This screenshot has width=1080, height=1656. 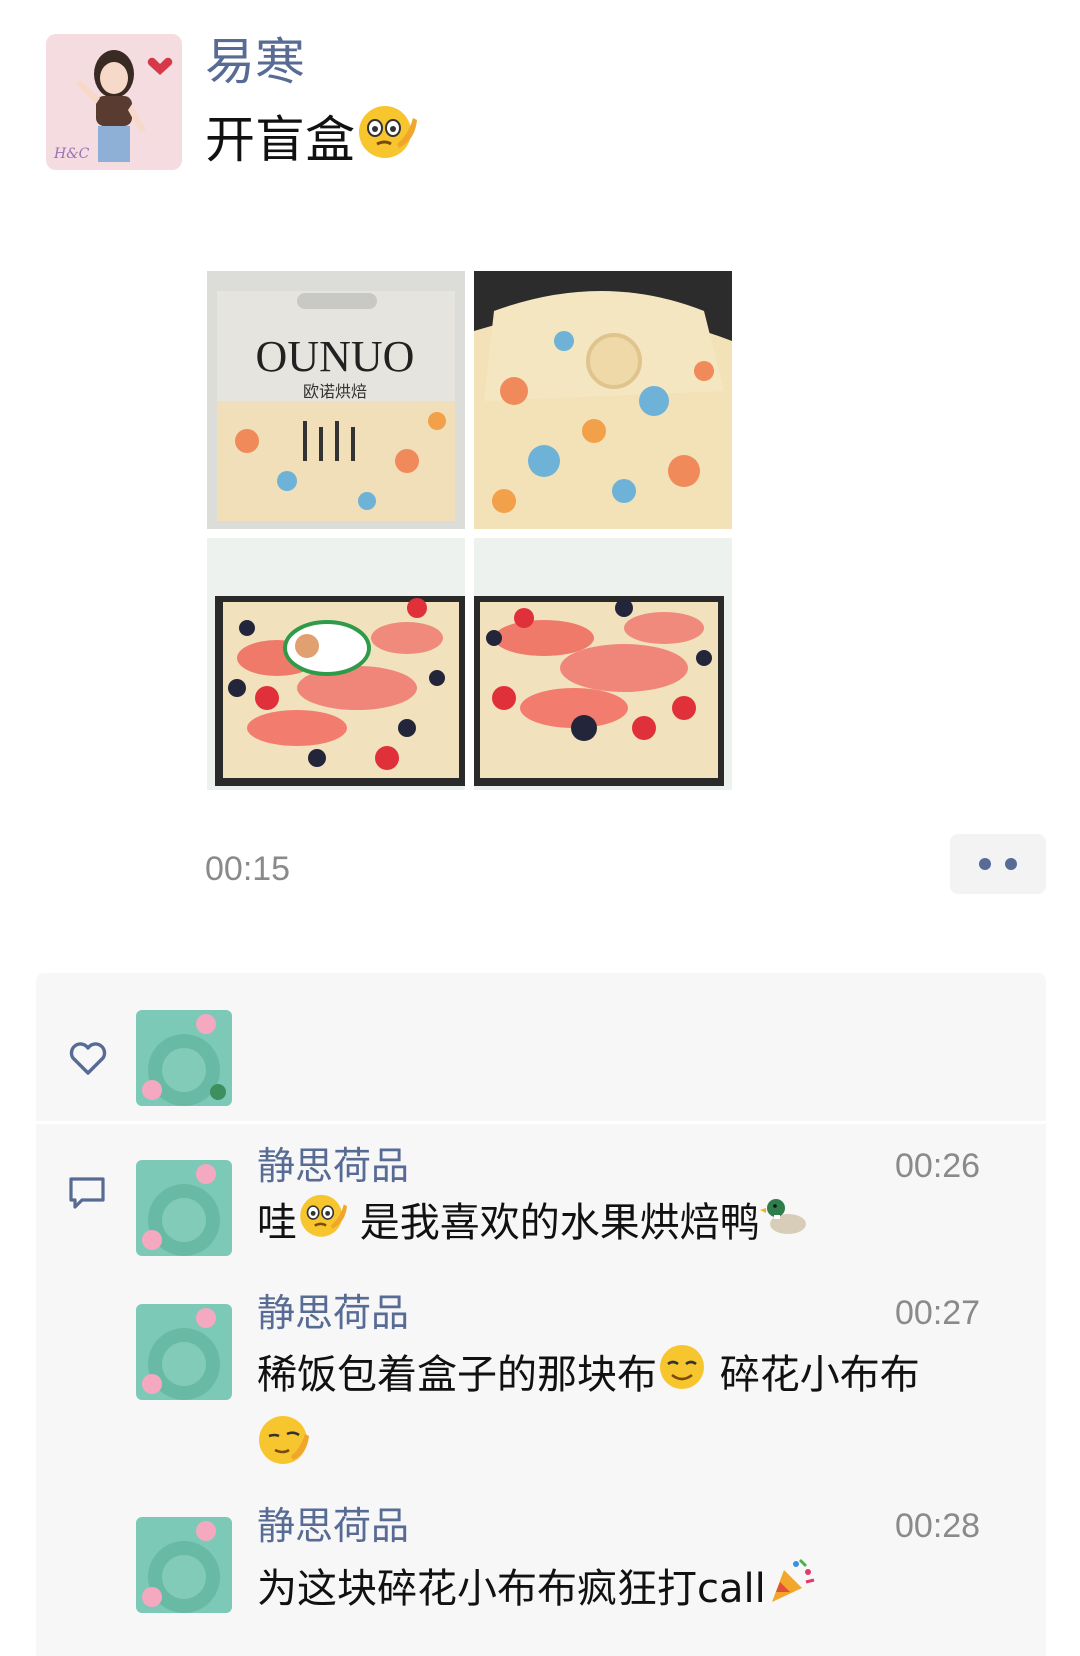 I want to click on comment-text: 哇 是我喜欢的水果烘焙鸭, so click(x=637, y=1225).